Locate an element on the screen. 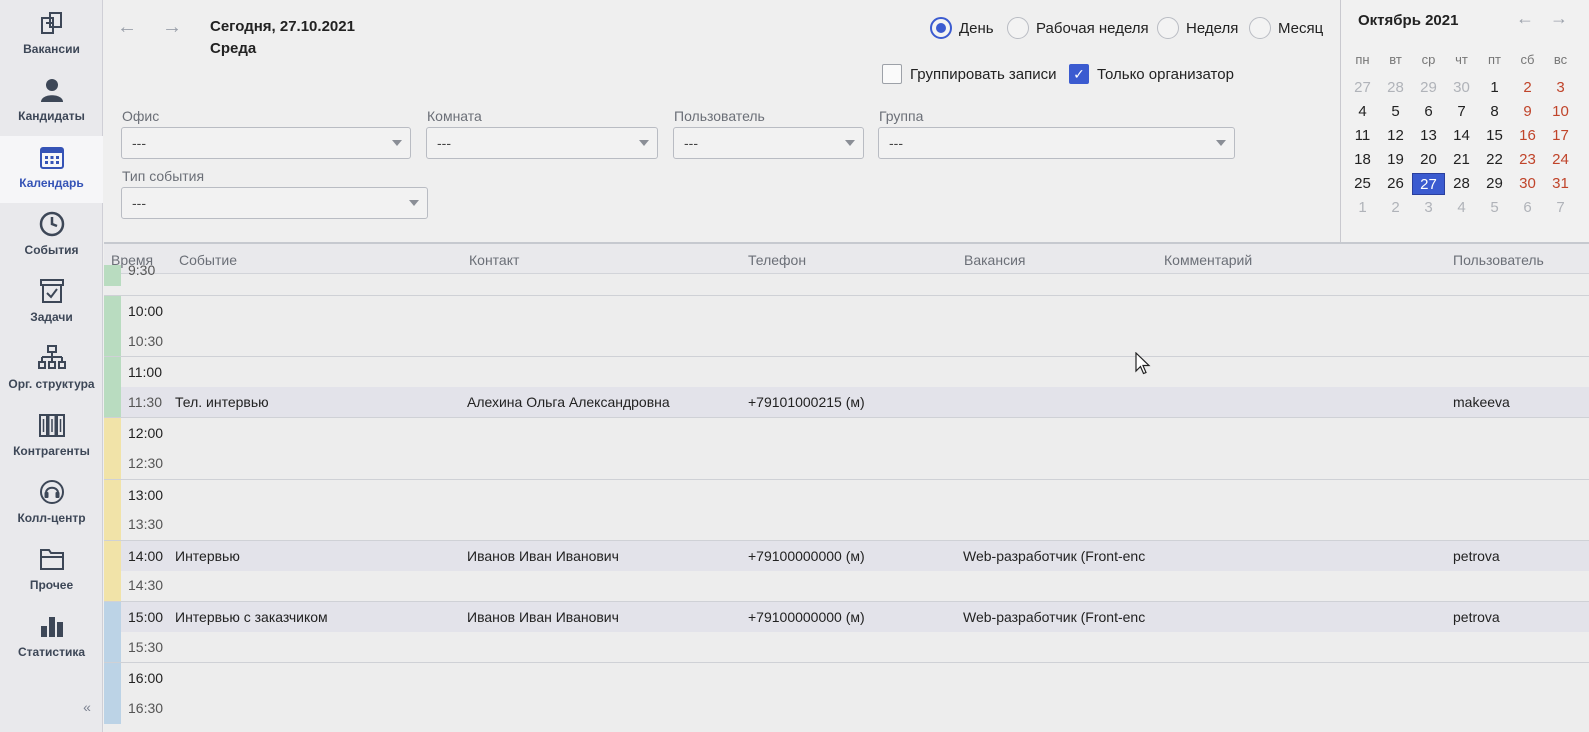 Image resolution: width=1589 pixels, height=732 pixels. sidebar-item-bar-chart: Статистика is located at coordinates (51, 638).